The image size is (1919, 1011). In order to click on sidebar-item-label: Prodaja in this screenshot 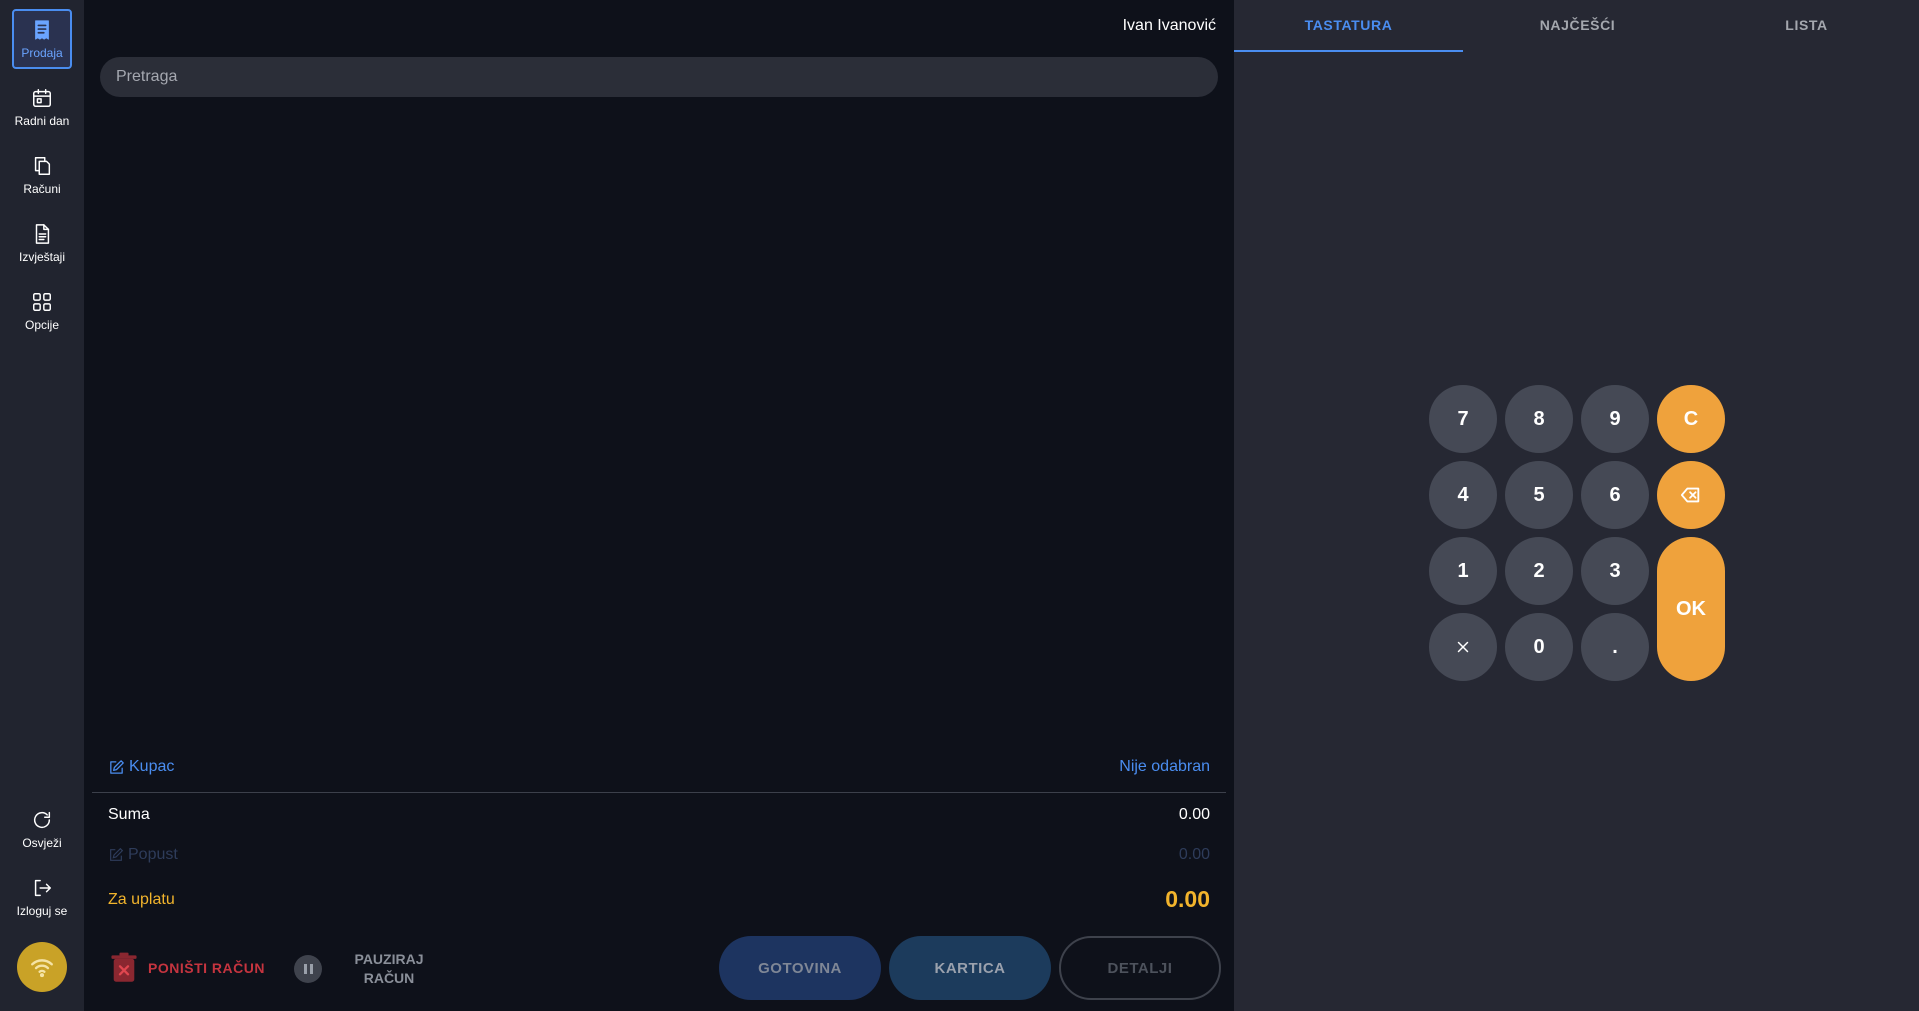, I will do `click(42, 52)`.